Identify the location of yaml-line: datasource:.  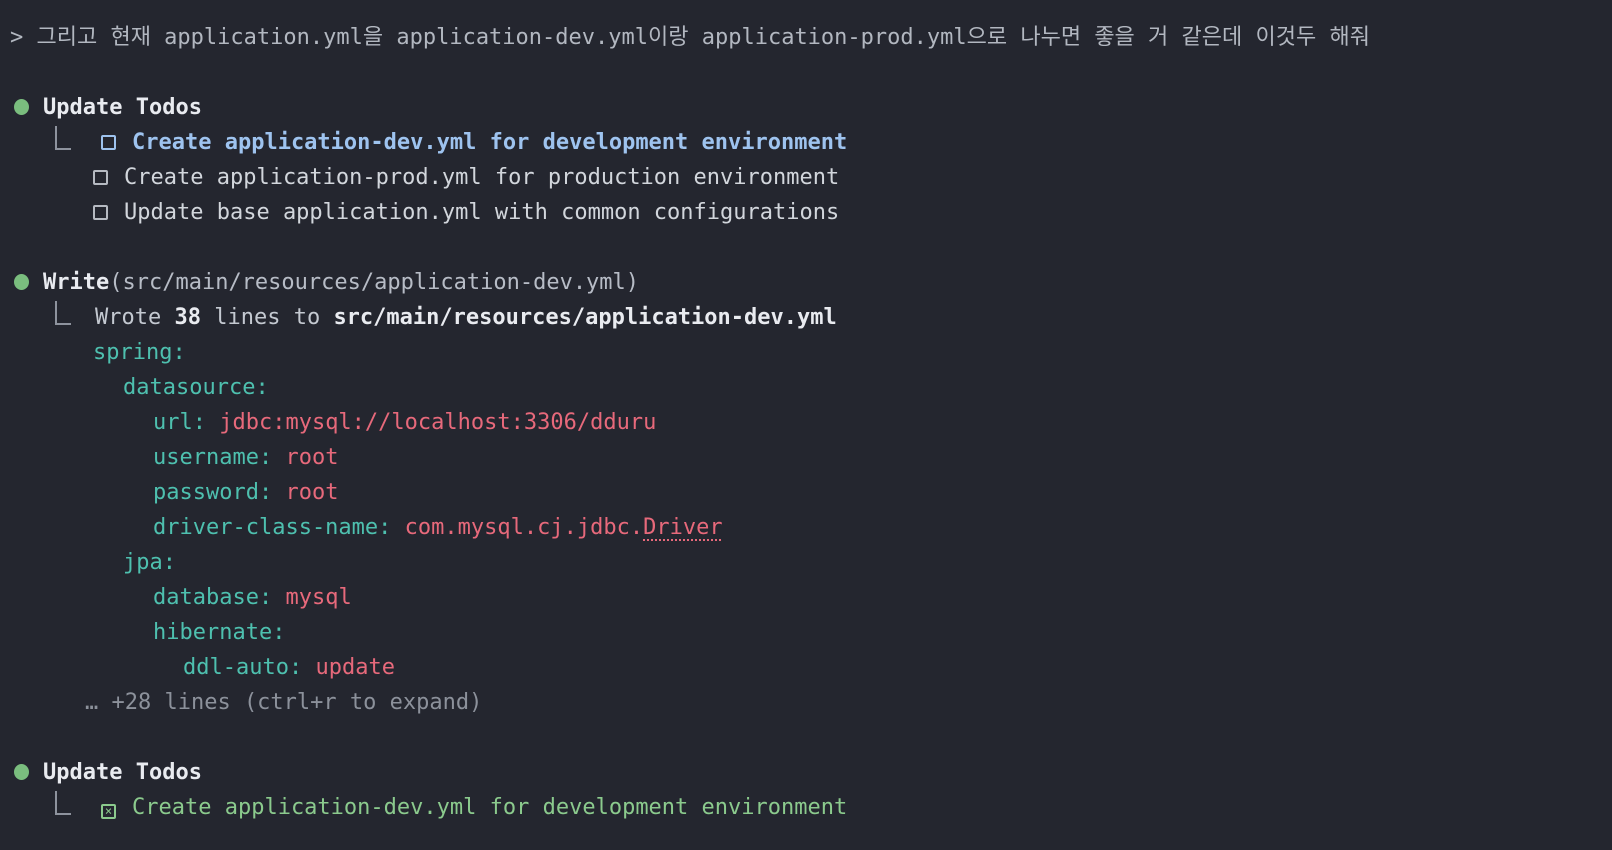
(806, 387).